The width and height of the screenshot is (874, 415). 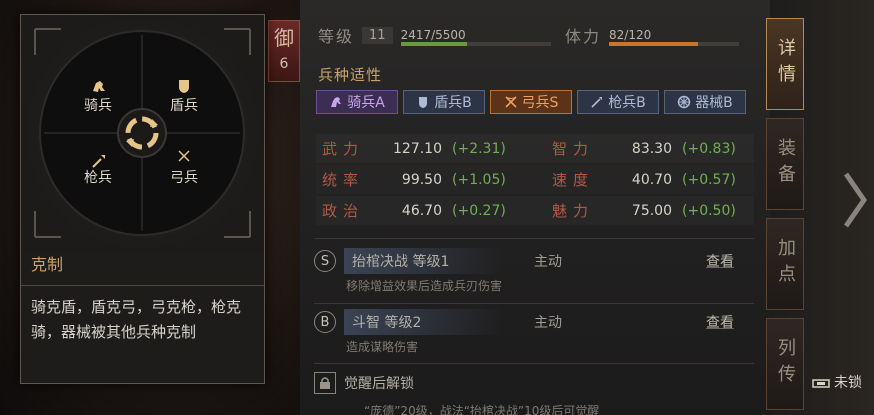 I want to click on attr-value: 40.70, so click(x=651, y=179).